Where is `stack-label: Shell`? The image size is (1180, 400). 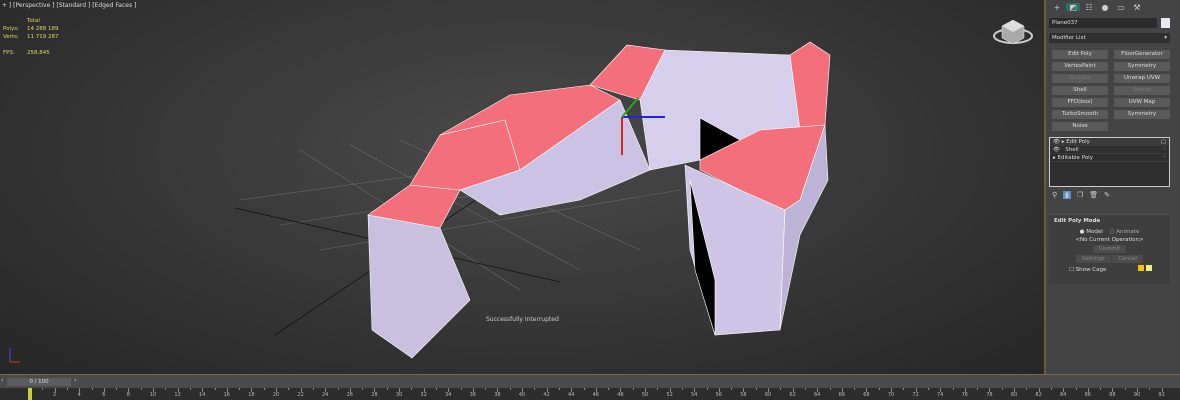 stack-label: Shell is located at coordinates (1072, 150).